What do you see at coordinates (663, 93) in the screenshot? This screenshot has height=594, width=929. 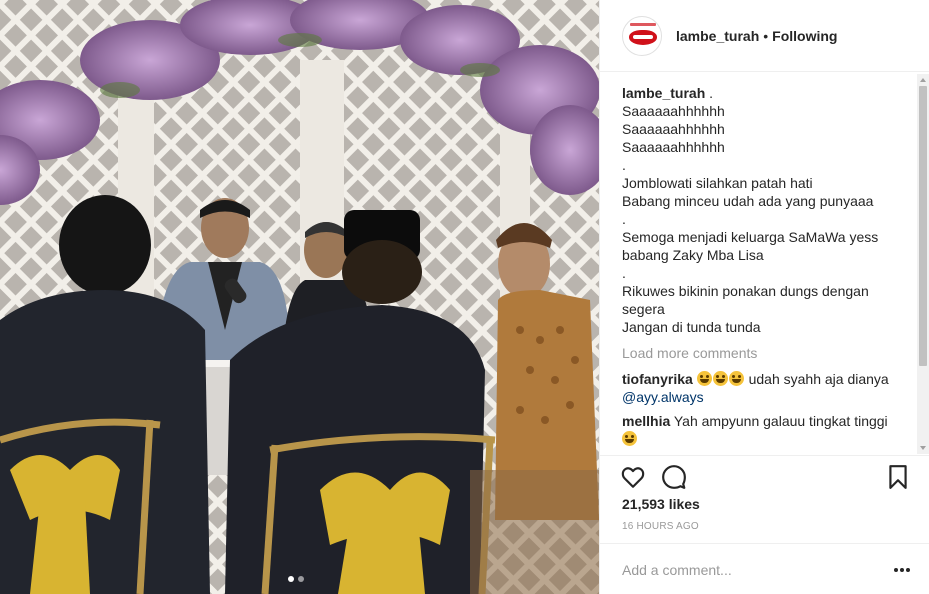 I see `caption-username: lambe_turah` at bounding box center [663, 93].